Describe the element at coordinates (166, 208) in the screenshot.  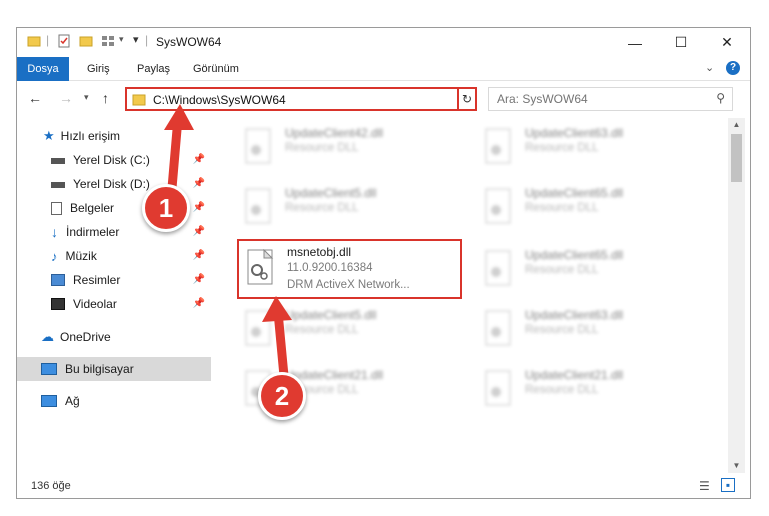
I see `callout-badge-1: 1` at that location.